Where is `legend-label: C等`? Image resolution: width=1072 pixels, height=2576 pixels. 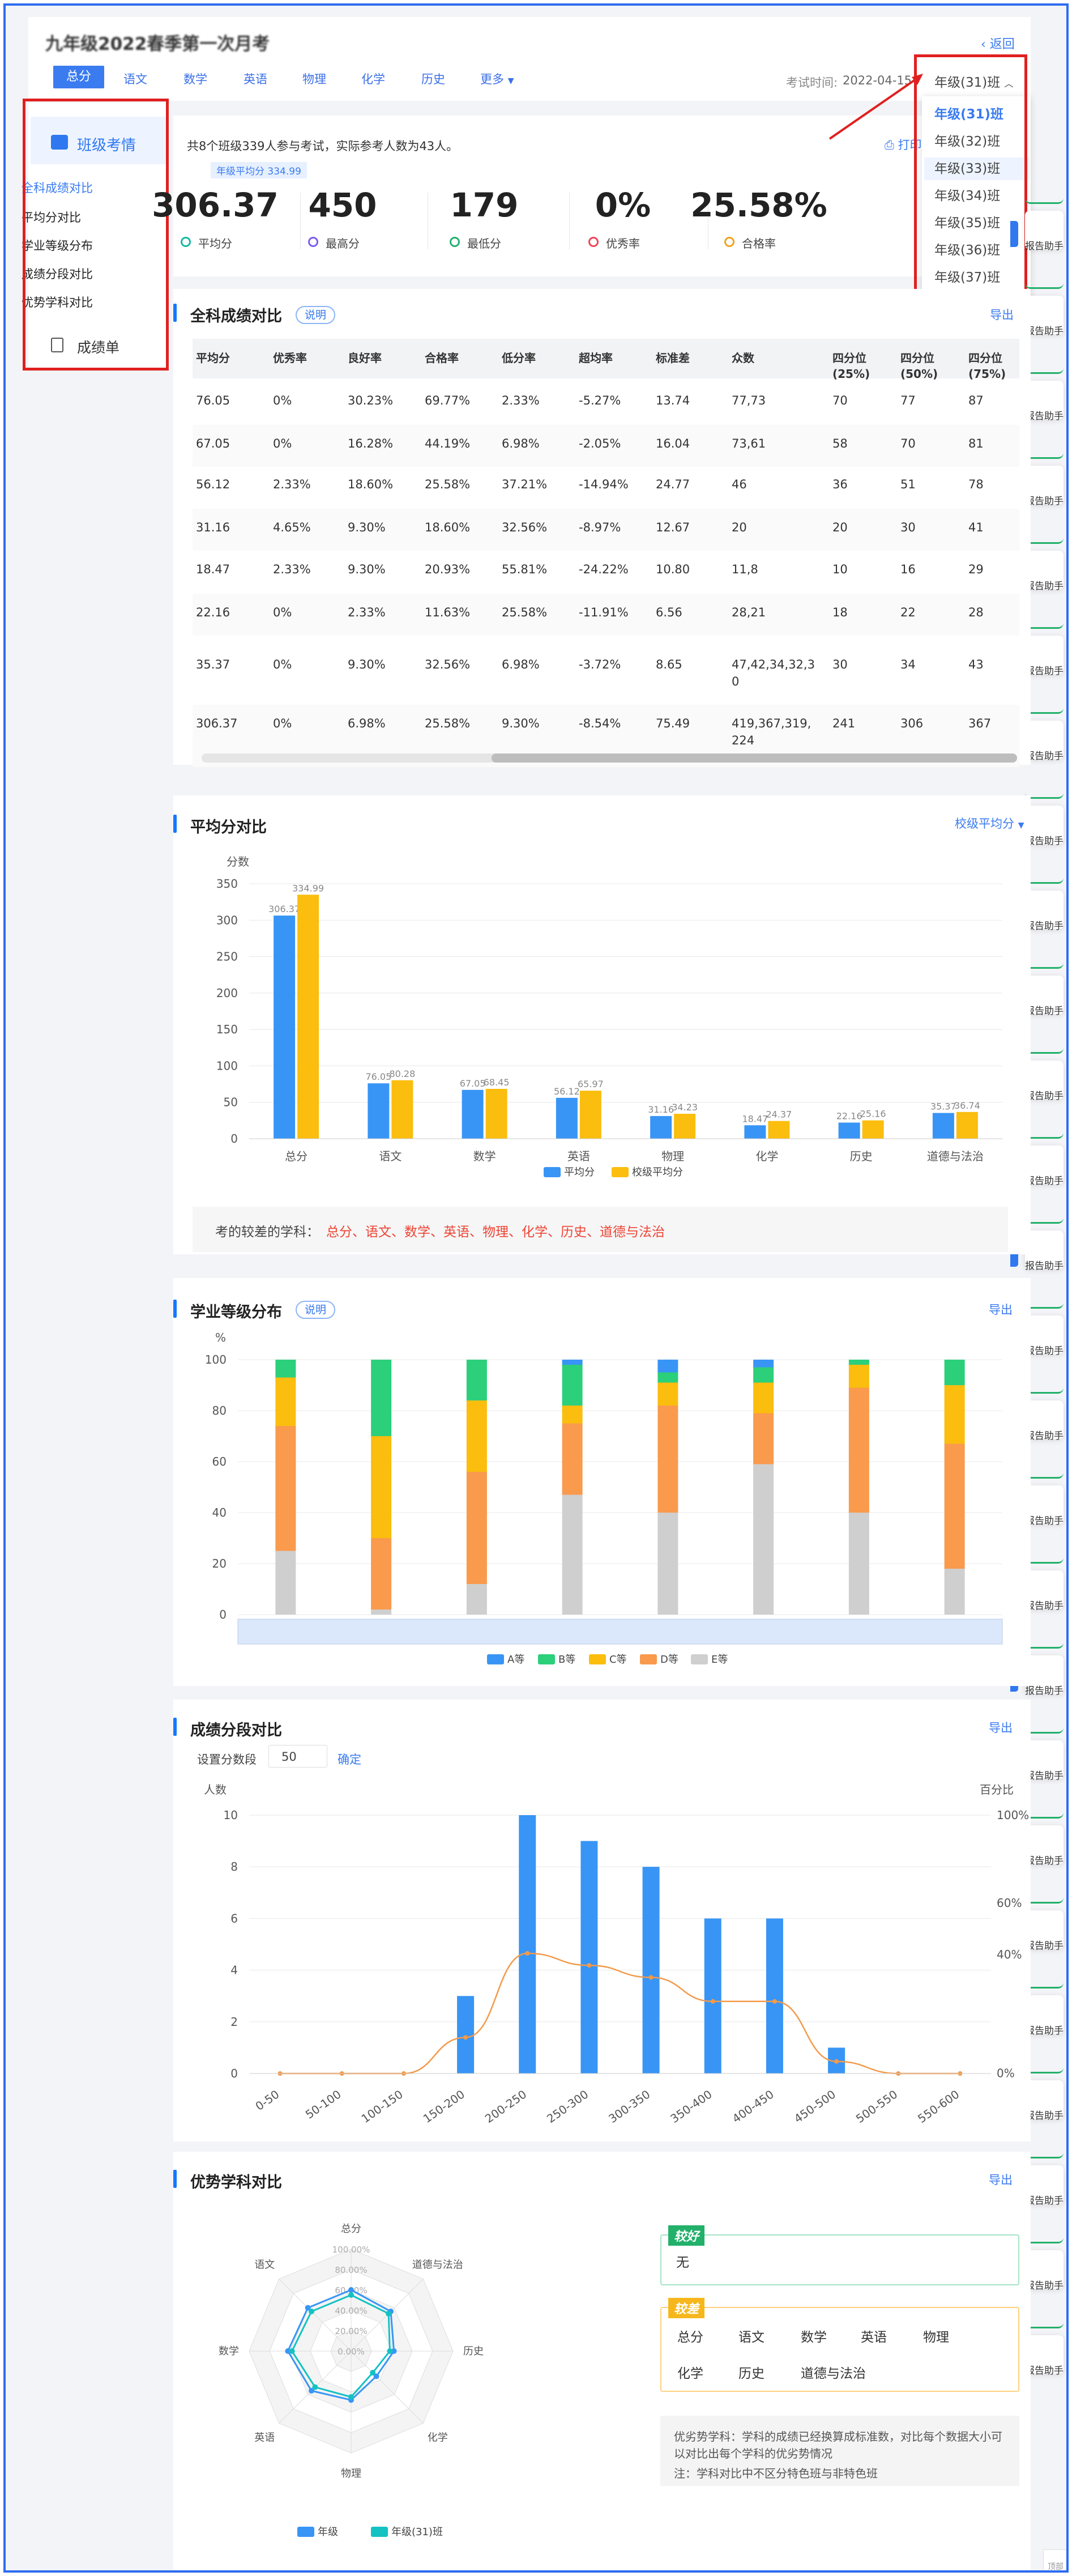
legend-label: C等 is located at coordinates (618, 1660).